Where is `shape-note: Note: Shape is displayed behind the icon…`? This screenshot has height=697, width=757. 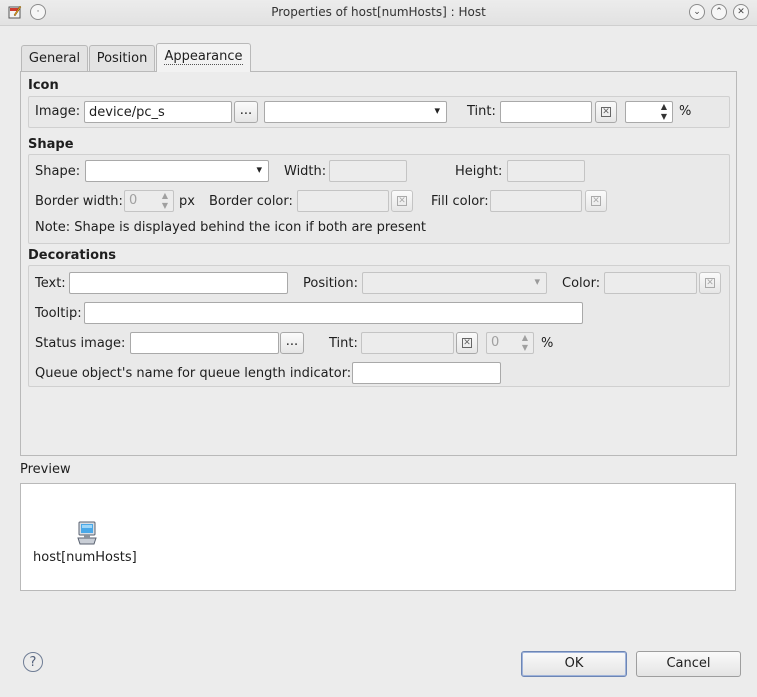 shape-note: Note: Shape is displayed behind the icon… is located at coordinates (231, 227).